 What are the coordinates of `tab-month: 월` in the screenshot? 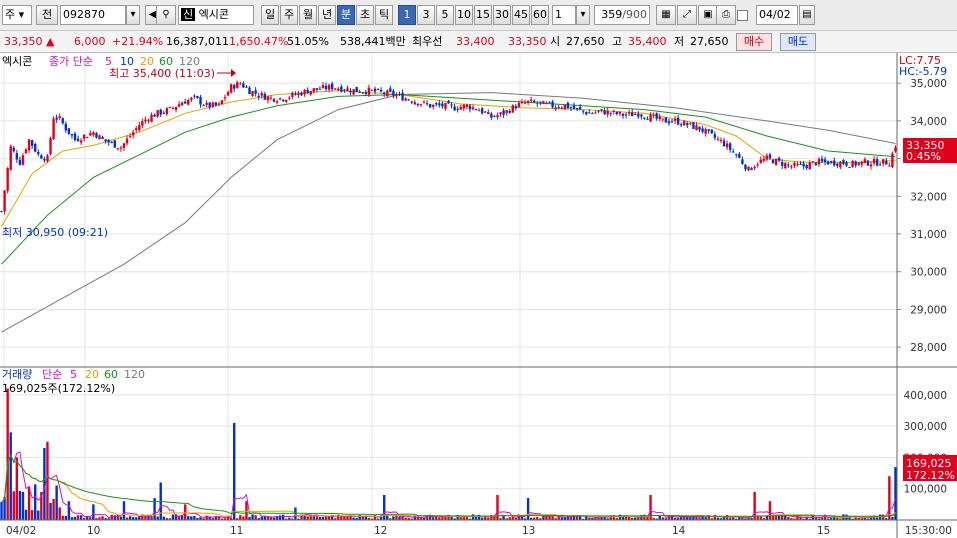 It's located at (308, 15).